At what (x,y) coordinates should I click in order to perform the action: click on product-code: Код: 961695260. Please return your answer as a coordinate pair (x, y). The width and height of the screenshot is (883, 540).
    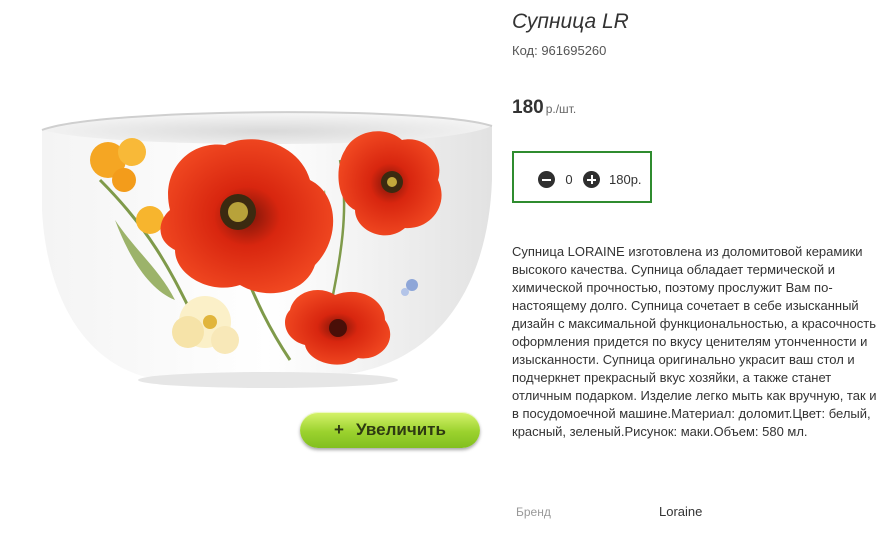
    Looking at the image, I should click on (559, 50).